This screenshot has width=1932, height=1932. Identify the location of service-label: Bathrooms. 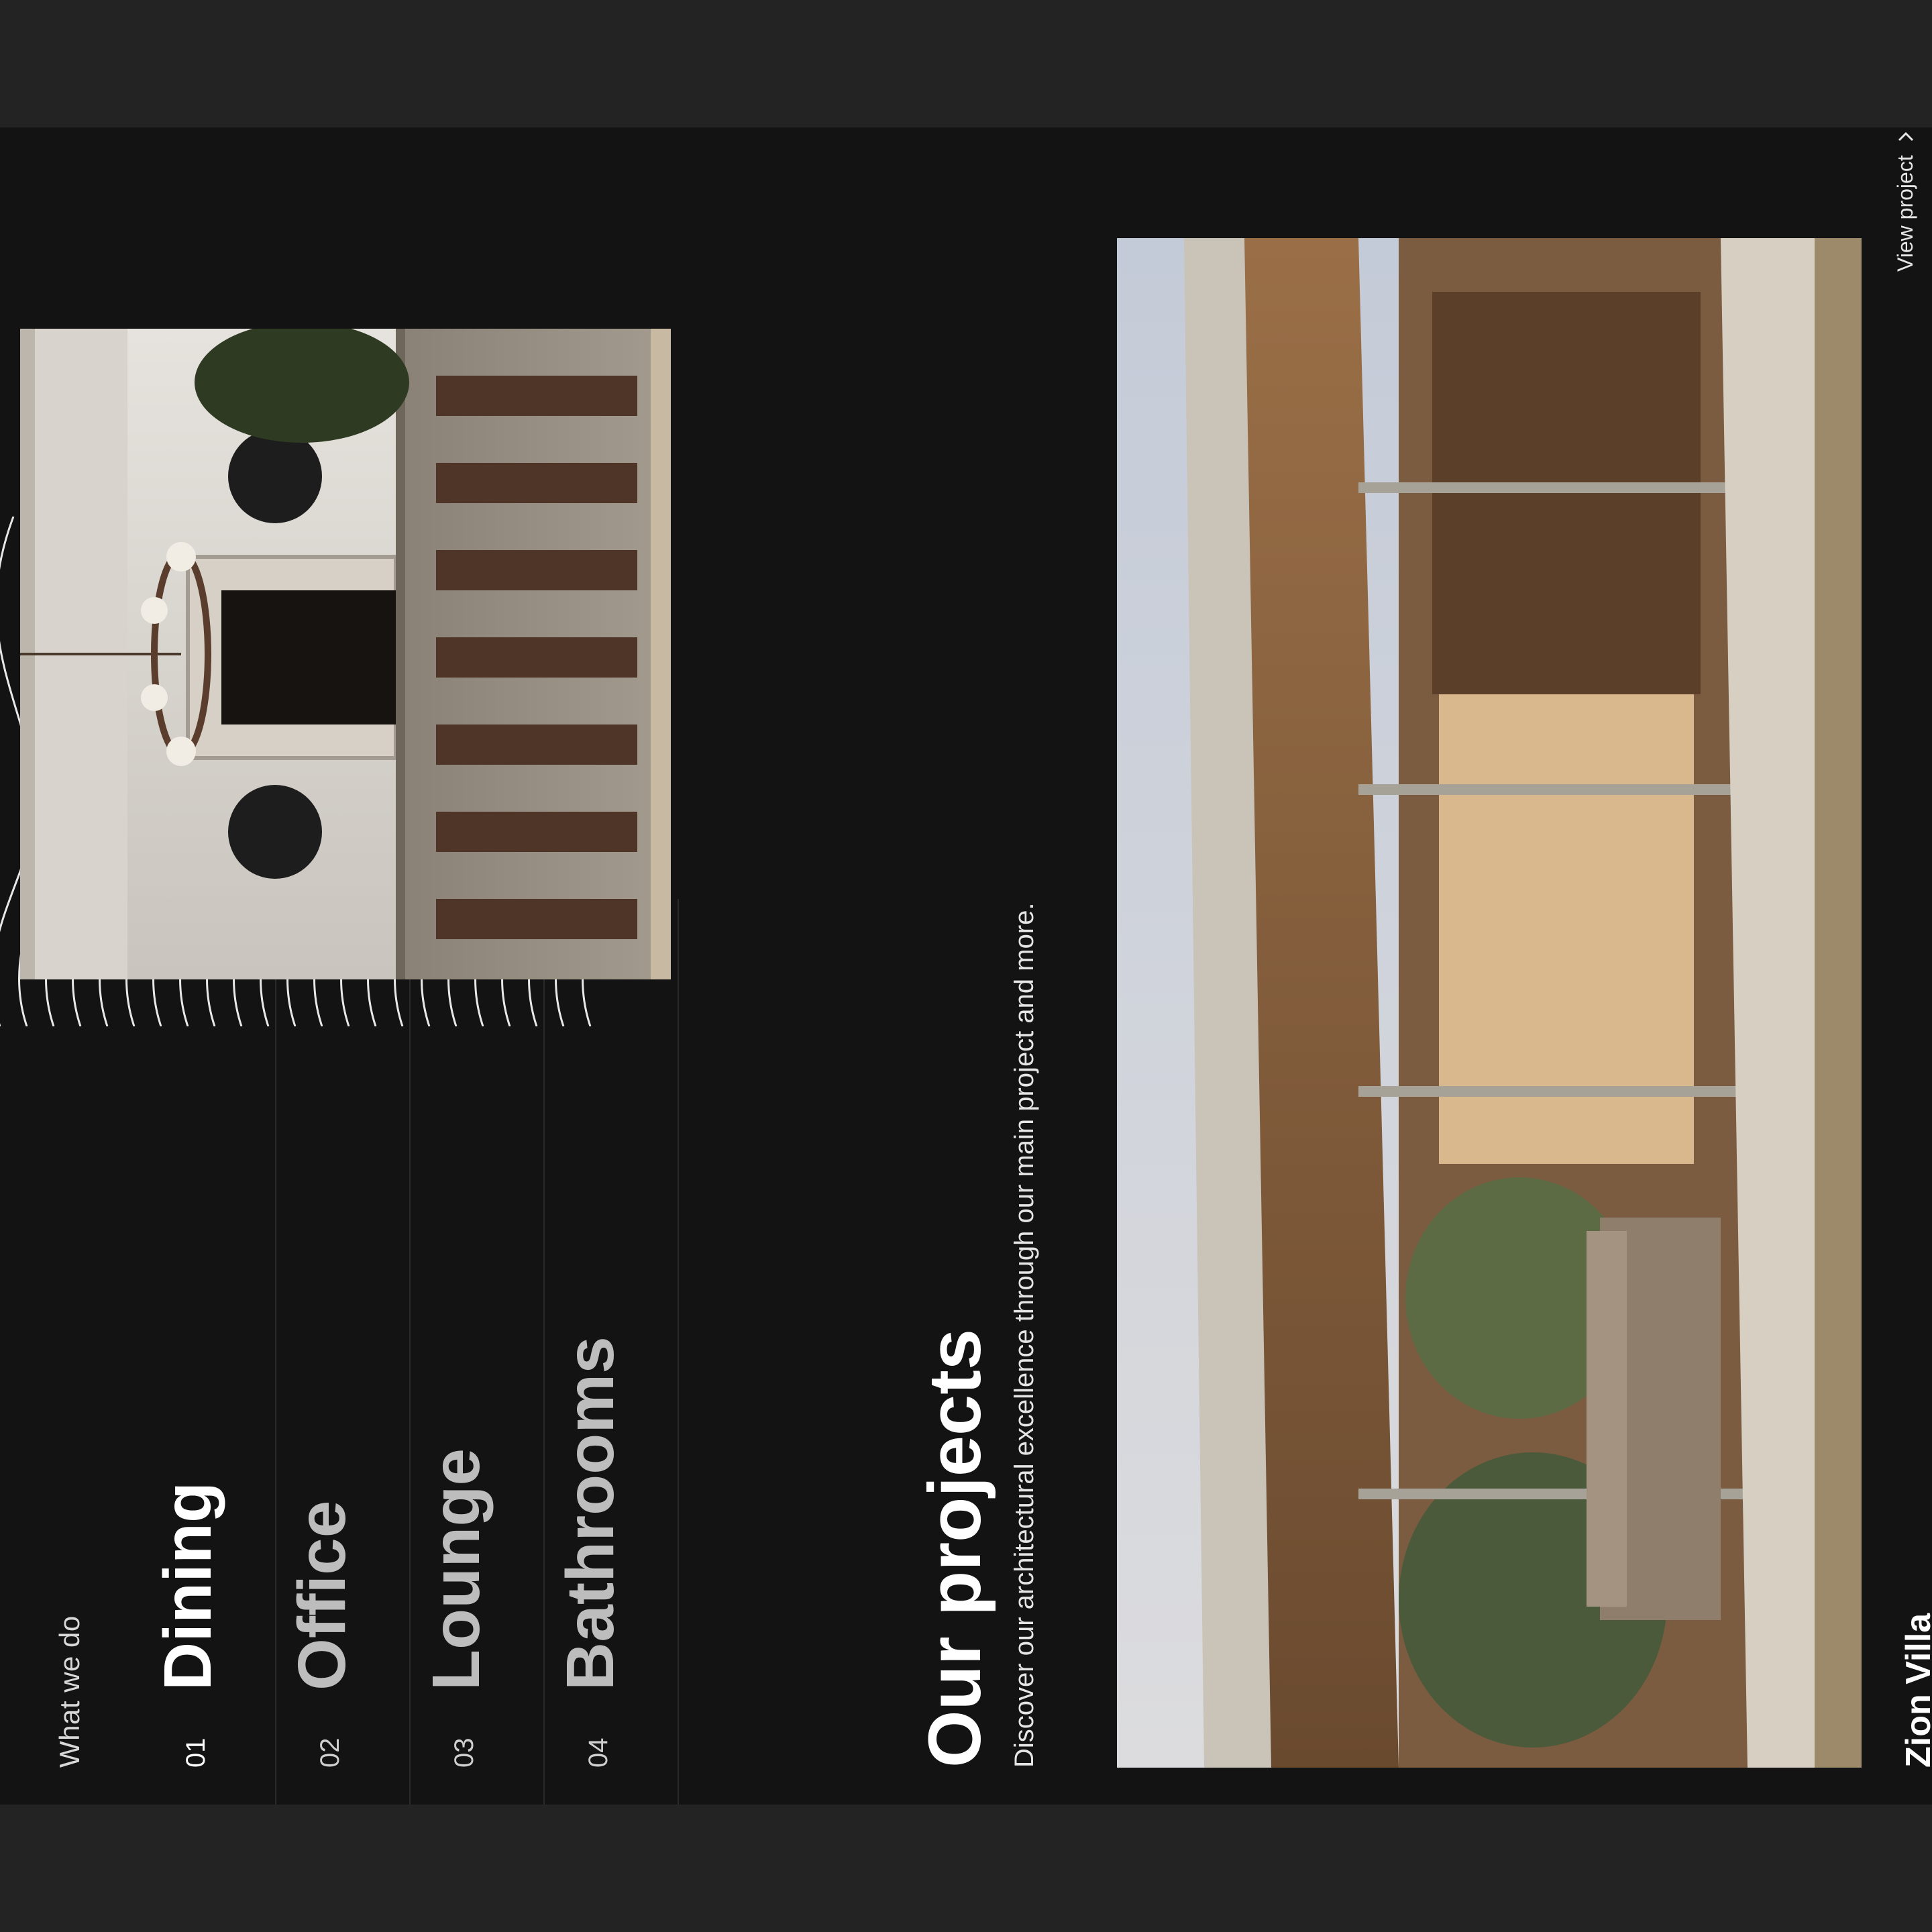
(590, 1513).